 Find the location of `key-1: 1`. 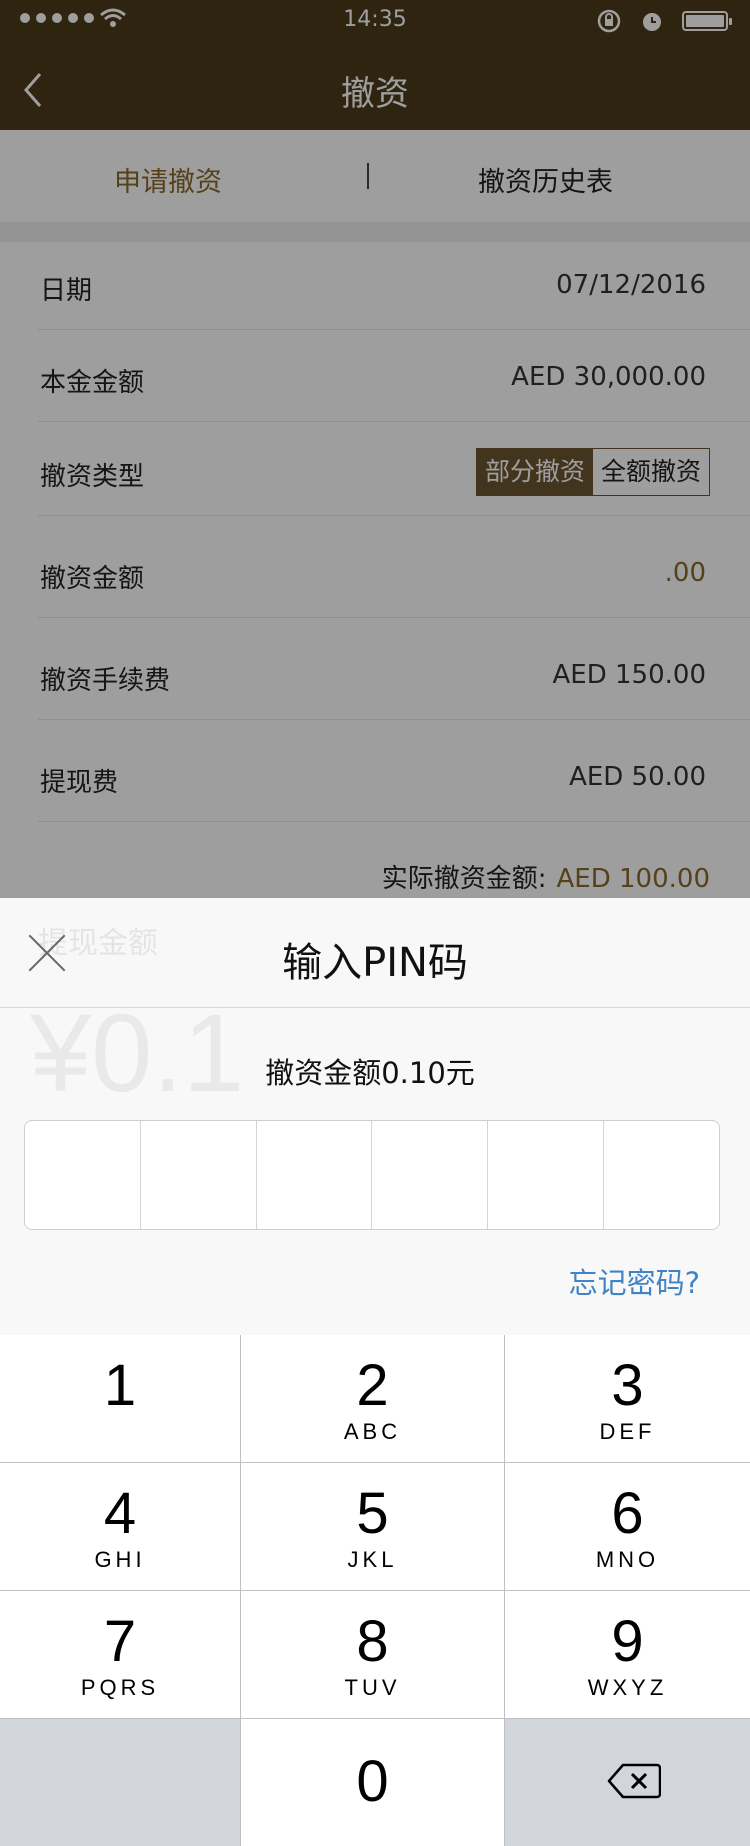

key-1: 1 is located at coordinates (120, 1398).